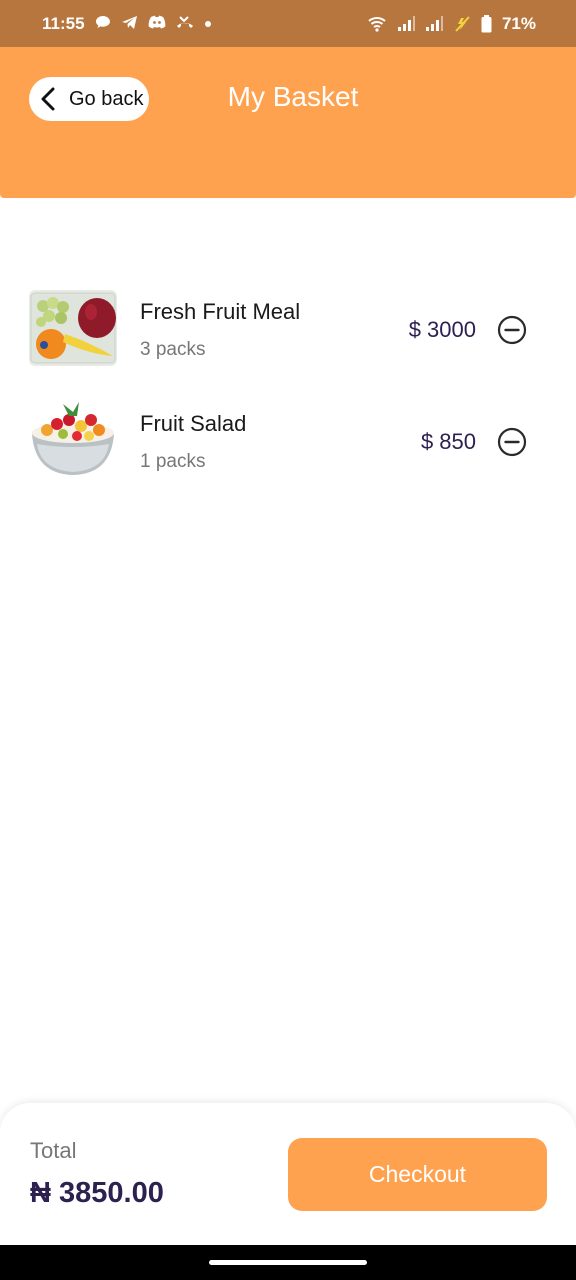 Image resolution: width=576 pixels, height=1280 pixels. I want to click on fruit-salad-image, so click(73, 440).